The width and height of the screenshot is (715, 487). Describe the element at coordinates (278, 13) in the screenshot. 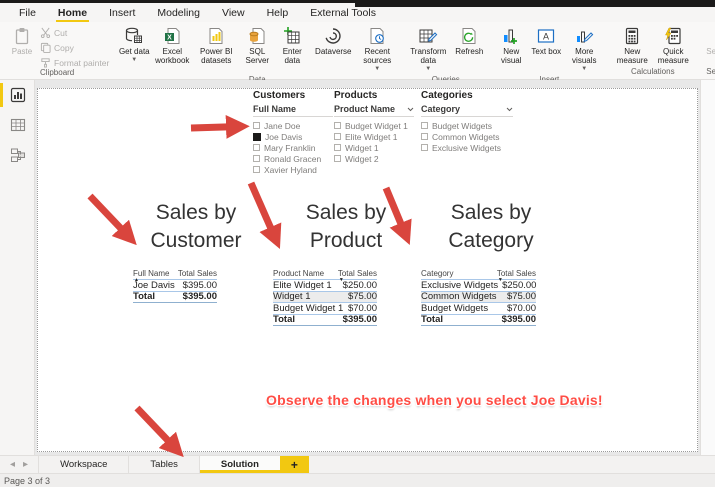

I see `menu-tab-help: Help` at that location.